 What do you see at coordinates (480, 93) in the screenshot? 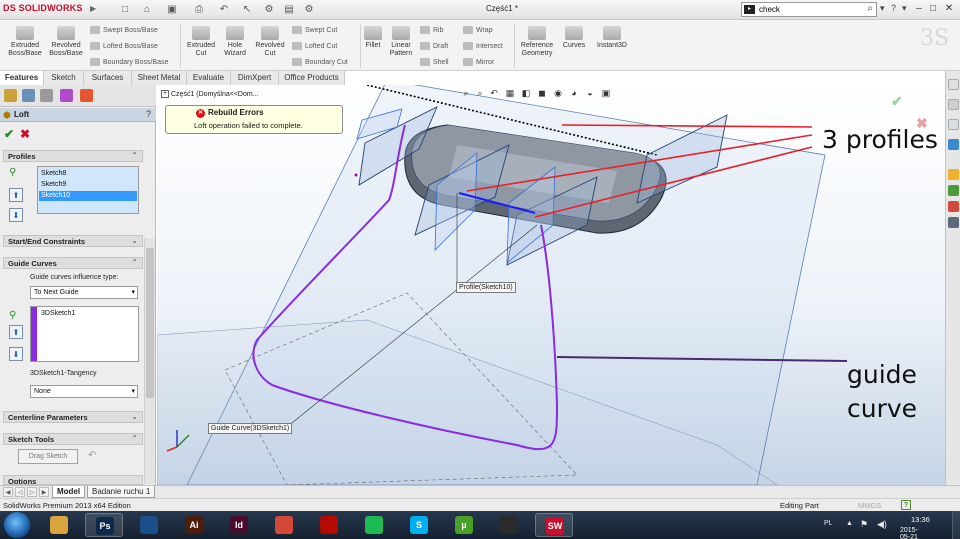
I see `zoom-area-icon: ⌕` at bounding box center [480, 93].